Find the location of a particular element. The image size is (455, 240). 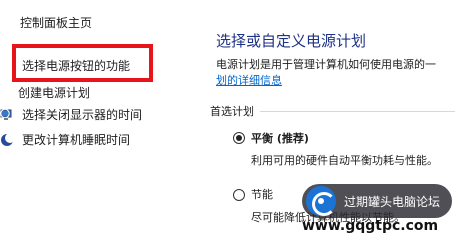

details-link: 划的详细信息 is located at coordinates (249, 80).